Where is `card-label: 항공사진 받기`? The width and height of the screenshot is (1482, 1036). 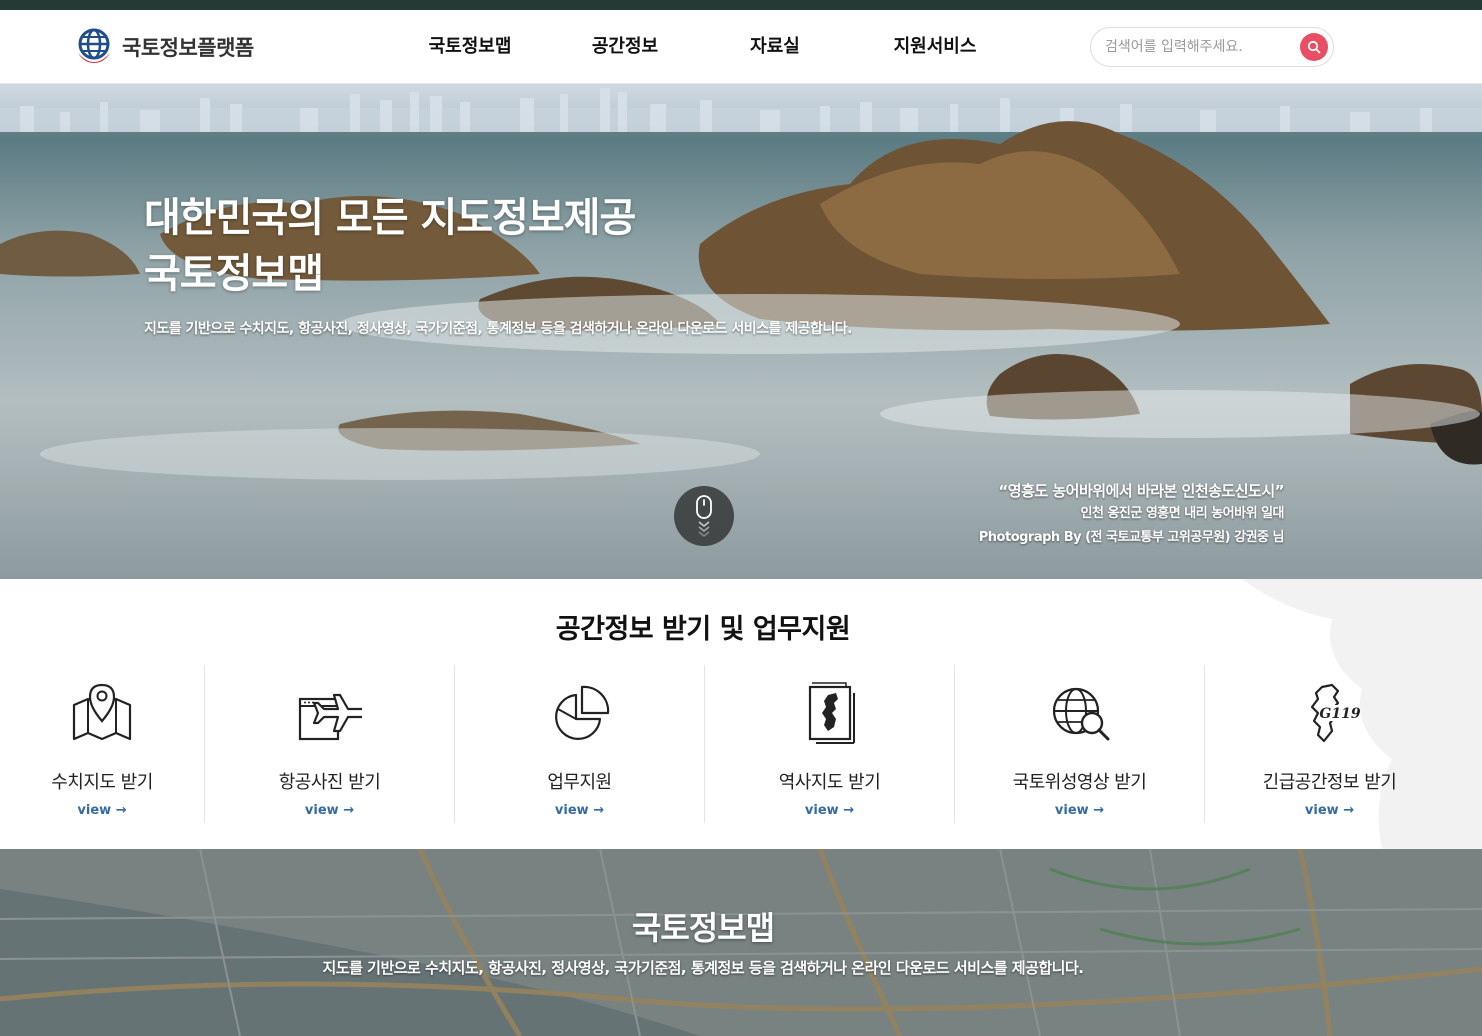 card-label: 항공사진 받기 is located at coordinates (329, 782).